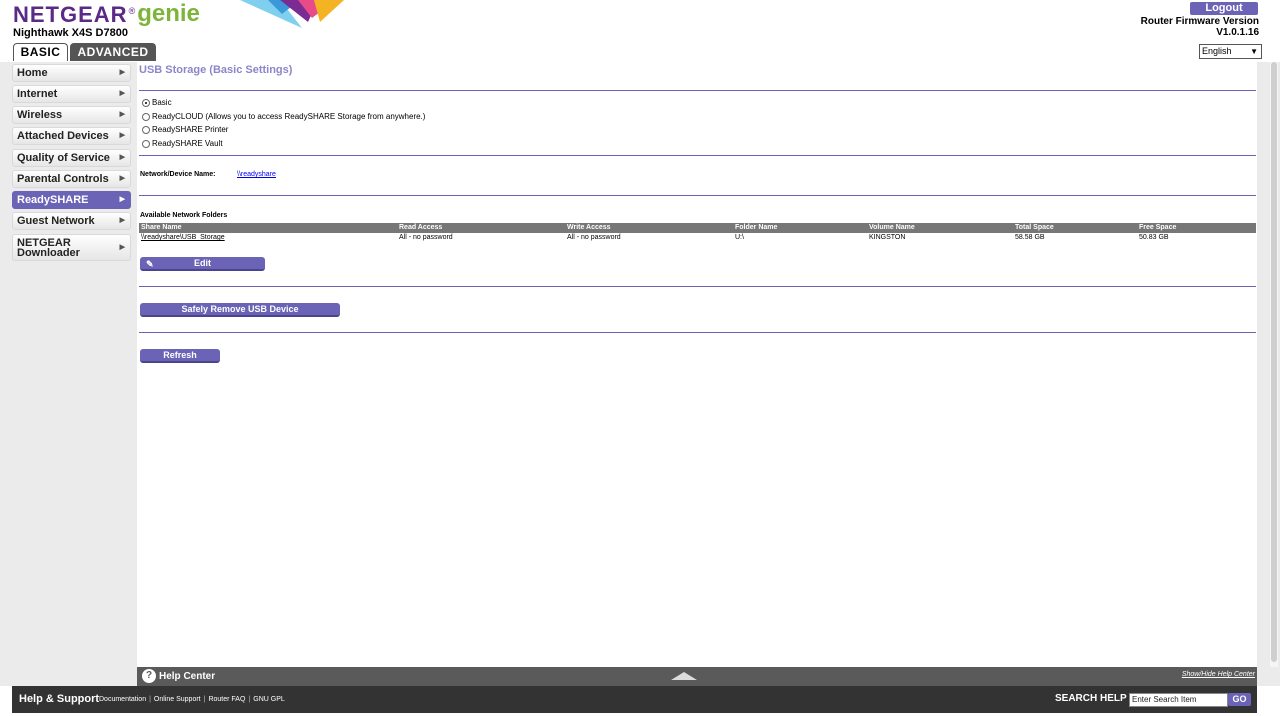 The height and width of the screenshot is (716, 1280). Describe the element at coordinates (187, 676) in the screenshot. I see `help-center-title: Help Center` at that location.